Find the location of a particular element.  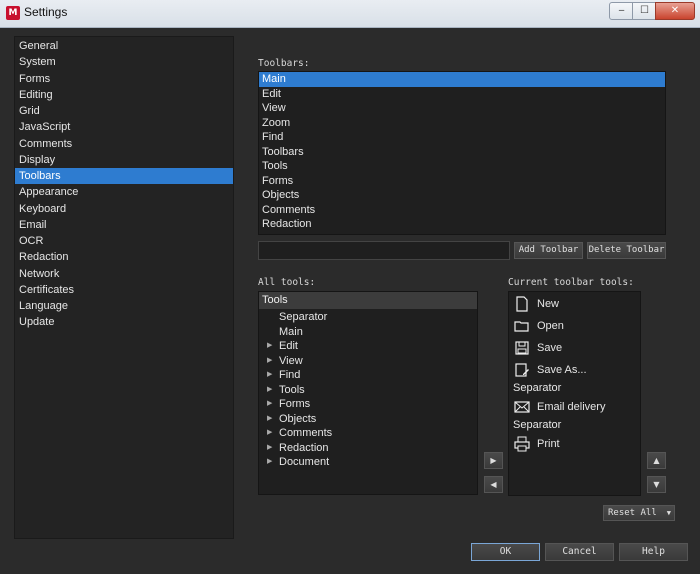

tree-item-label: Forms is located at coordinates (295, 404).